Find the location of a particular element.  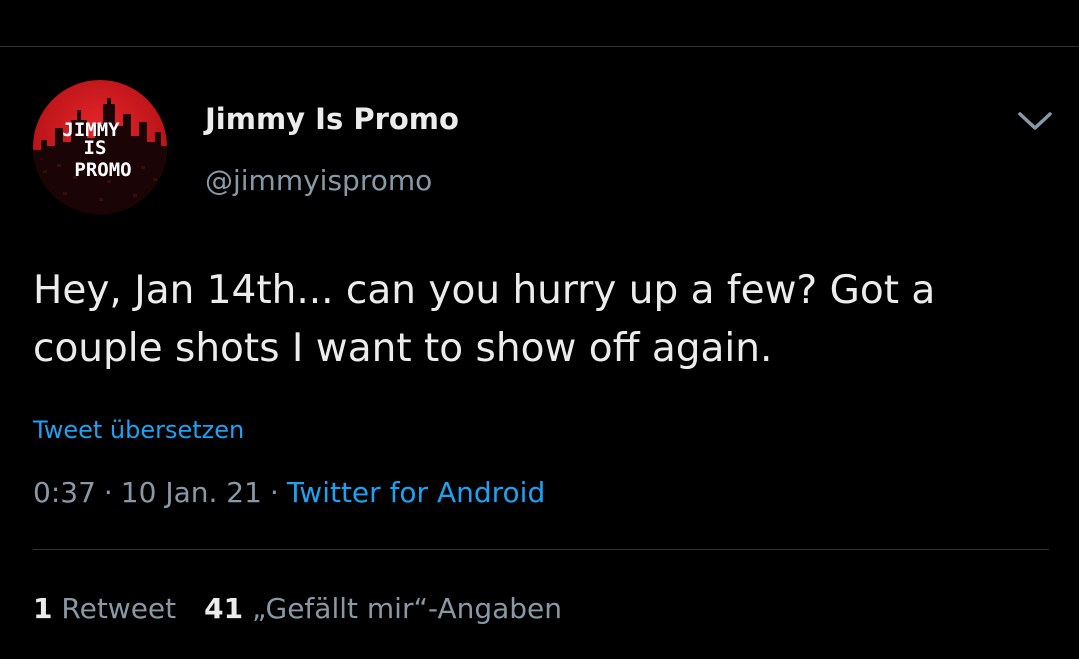

avatar-text-line-3: PROMO is located at coordinates (102, 170).